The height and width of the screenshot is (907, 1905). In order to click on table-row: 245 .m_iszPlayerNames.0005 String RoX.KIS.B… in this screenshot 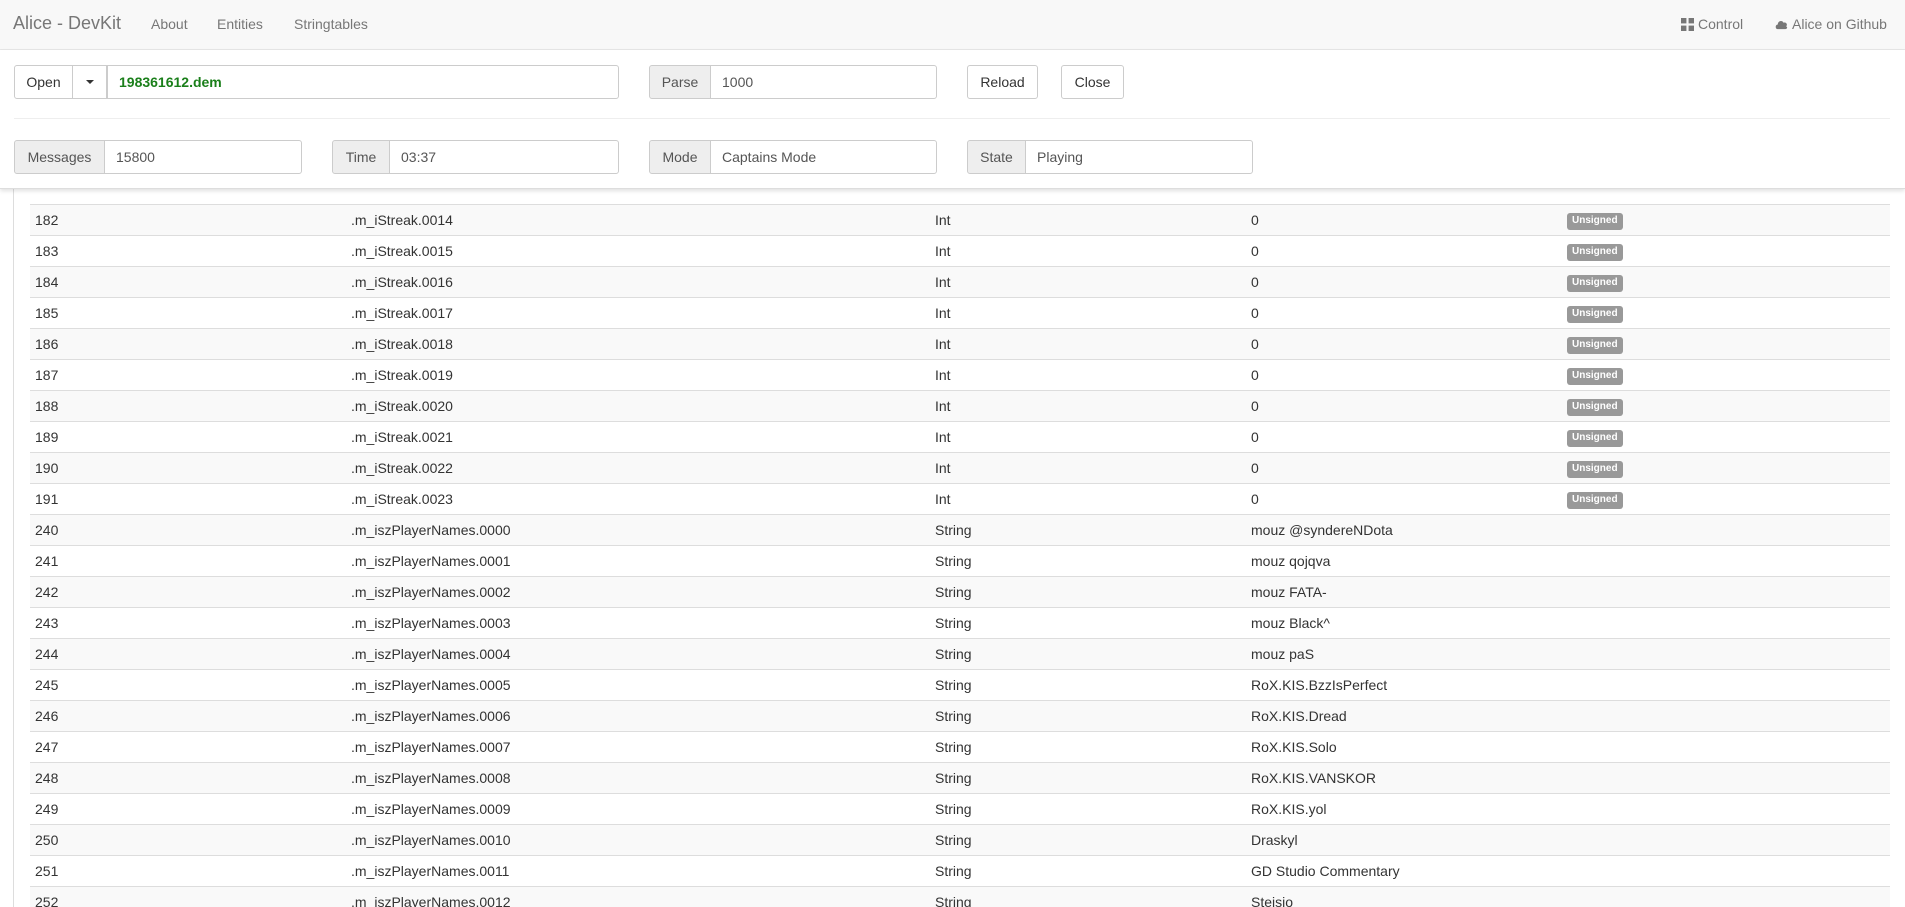, I will do `click(960, 685)`.